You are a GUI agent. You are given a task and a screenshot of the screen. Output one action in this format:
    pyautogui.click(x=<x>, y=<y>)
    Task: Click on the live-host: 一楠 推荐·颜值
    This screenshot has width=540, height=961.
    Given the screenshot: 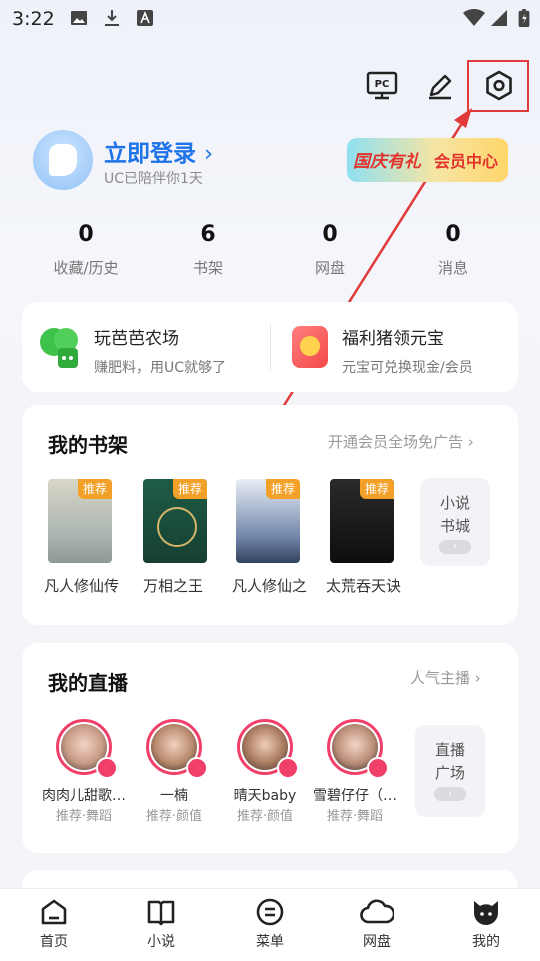 What is the action you would take?
    pyautogui.click(x=174, y=771)
    